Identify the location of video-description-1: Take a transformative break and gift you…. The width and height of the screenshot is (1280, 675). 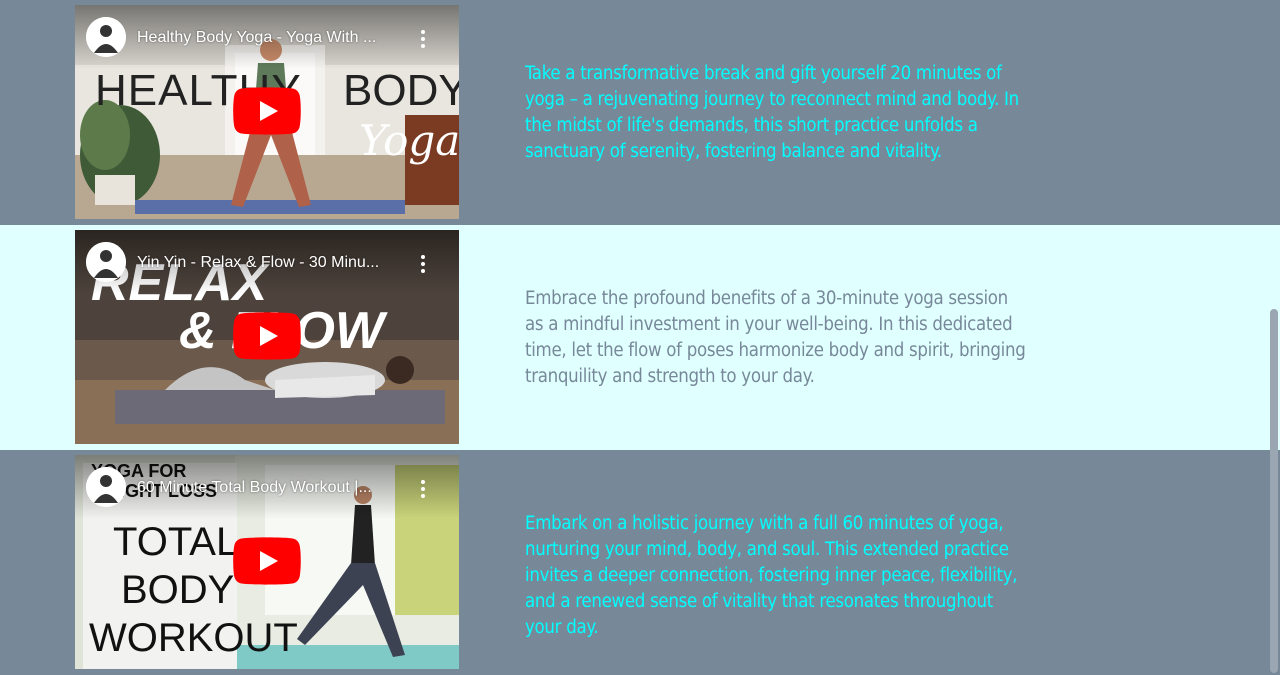
(772, 112).